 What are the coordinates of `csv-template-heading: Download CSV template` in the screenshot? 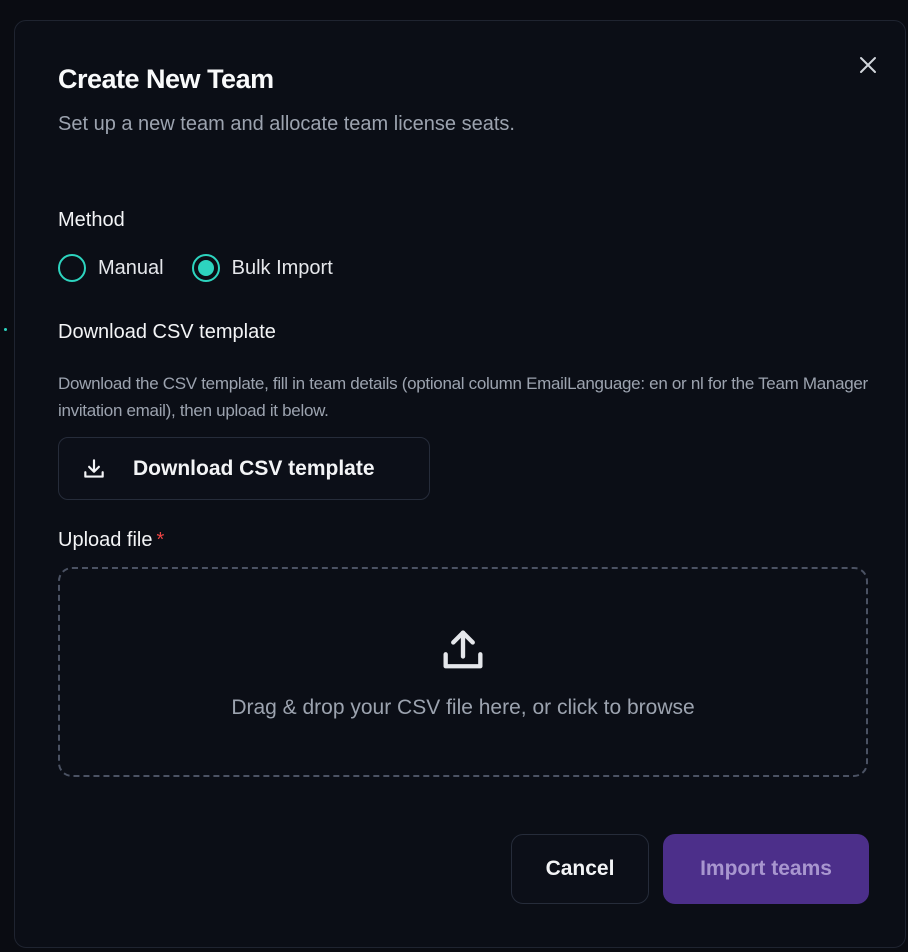 It's located at (167, 332).